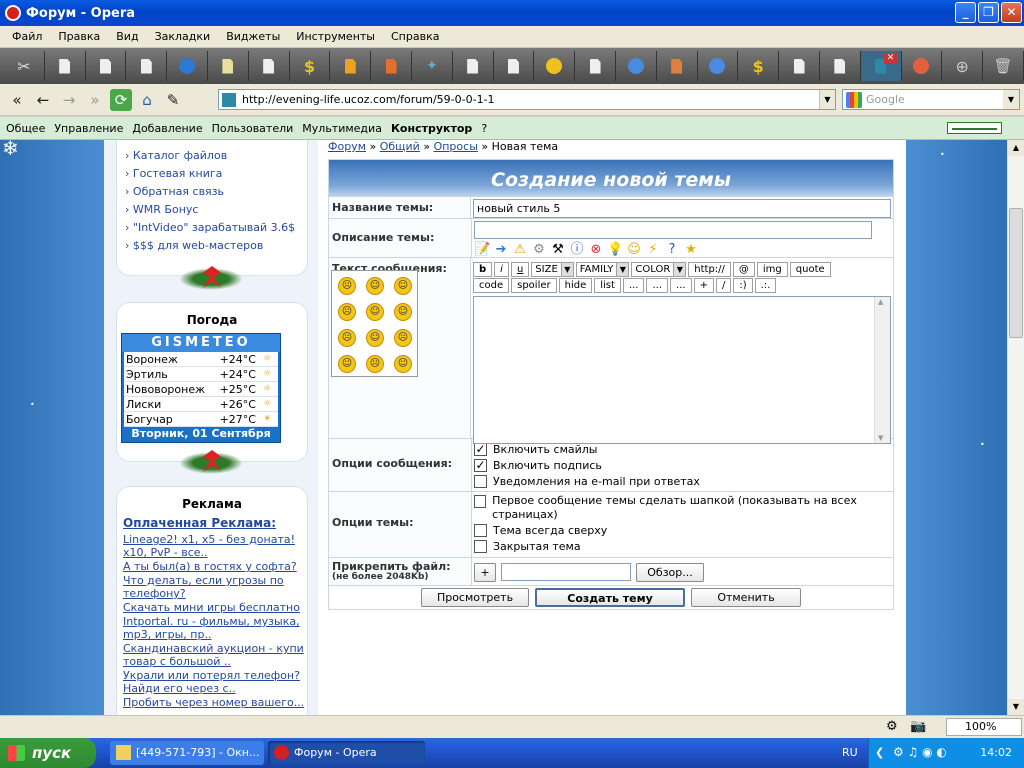 This screenshot has height=768, width=1024. What do you see at coordinates (892, 726) in the screenshot?
I see `panel-icon: ⚙` at bounding box center [892, 726].